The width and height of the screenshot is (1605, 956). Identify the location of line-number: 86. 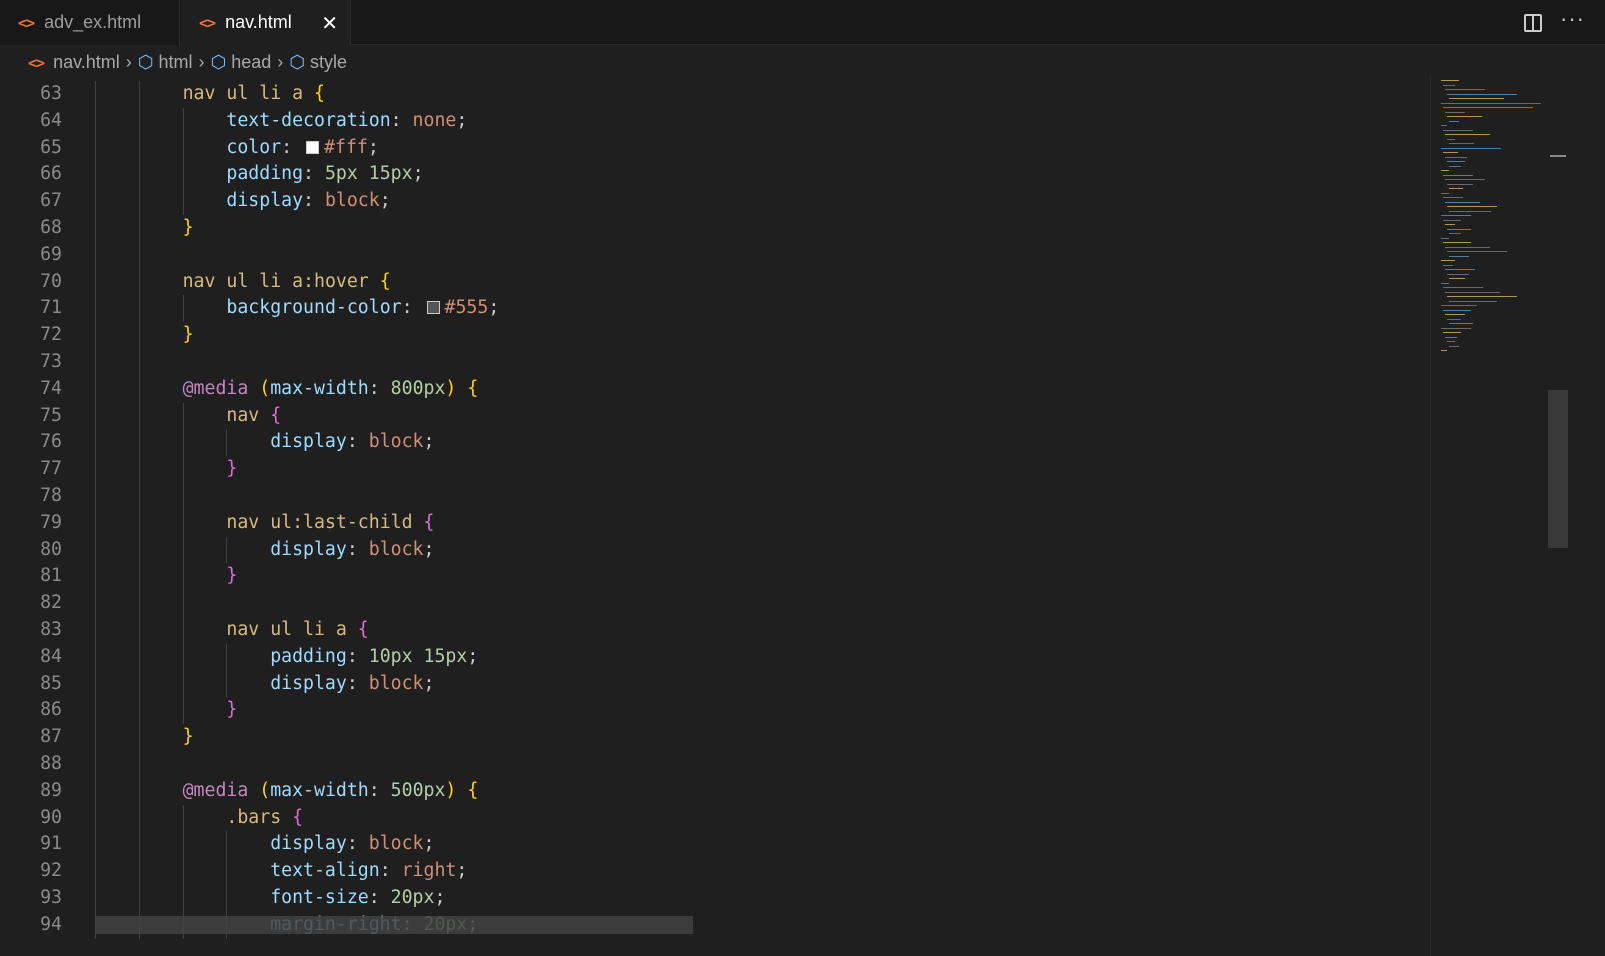
(51, 710).